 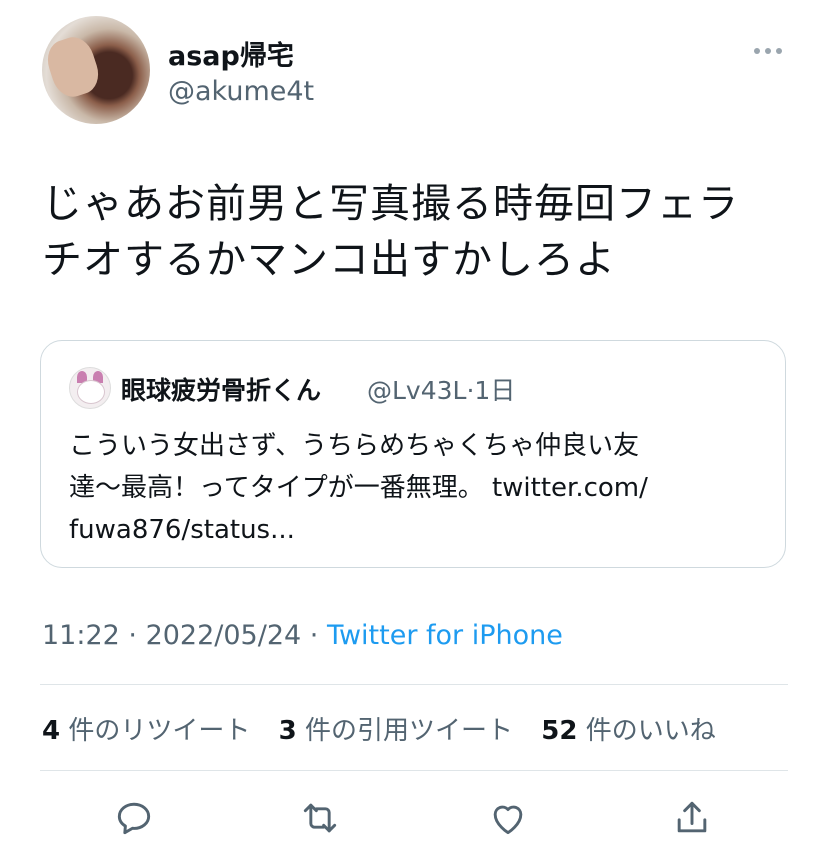 What do you see at coordinates (221, 390) in the screenshot?
I see `quoted-display-name: 眼球疲労骨折くん` at bounding box center [221, 390].